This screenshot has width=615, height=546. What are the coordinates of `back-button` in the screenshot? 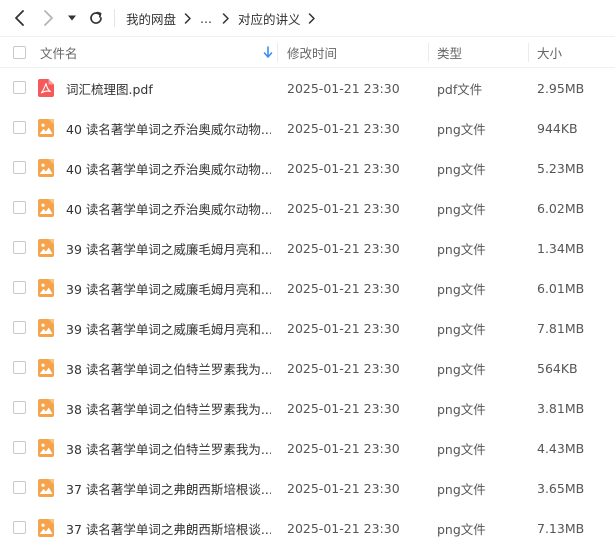 It's located at (20, 18).